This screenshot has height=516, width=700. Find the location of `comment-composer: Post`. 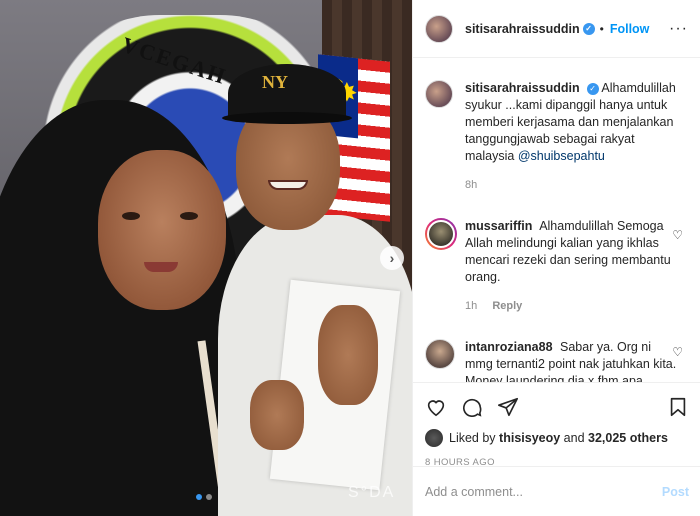

comment-composer: Post is located at coordinates (556, 491).